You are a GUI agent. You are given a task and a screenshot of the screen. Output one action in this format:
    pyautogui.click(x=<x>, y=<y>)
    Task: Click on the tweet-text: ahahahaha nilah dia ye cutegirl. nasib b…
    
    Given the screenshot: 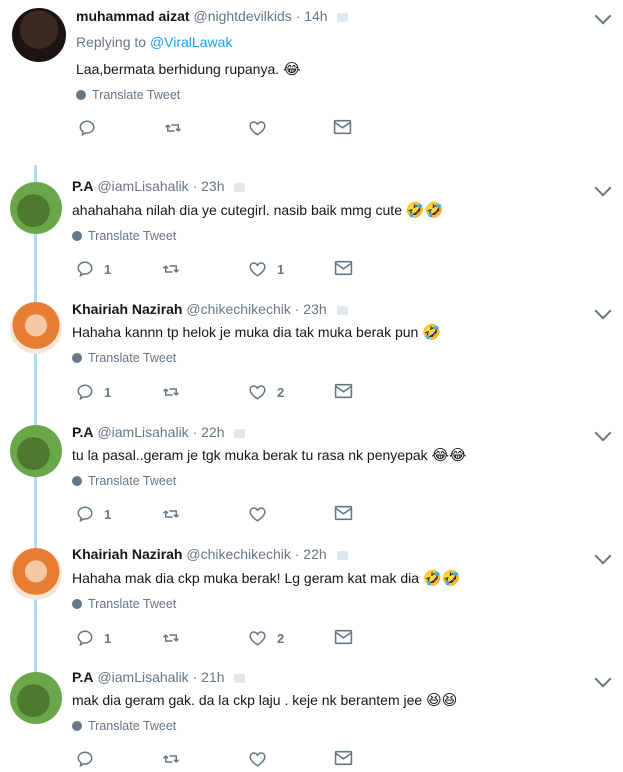 What is the action you would take?
    pyautogui.click(x=257, y=210)
    